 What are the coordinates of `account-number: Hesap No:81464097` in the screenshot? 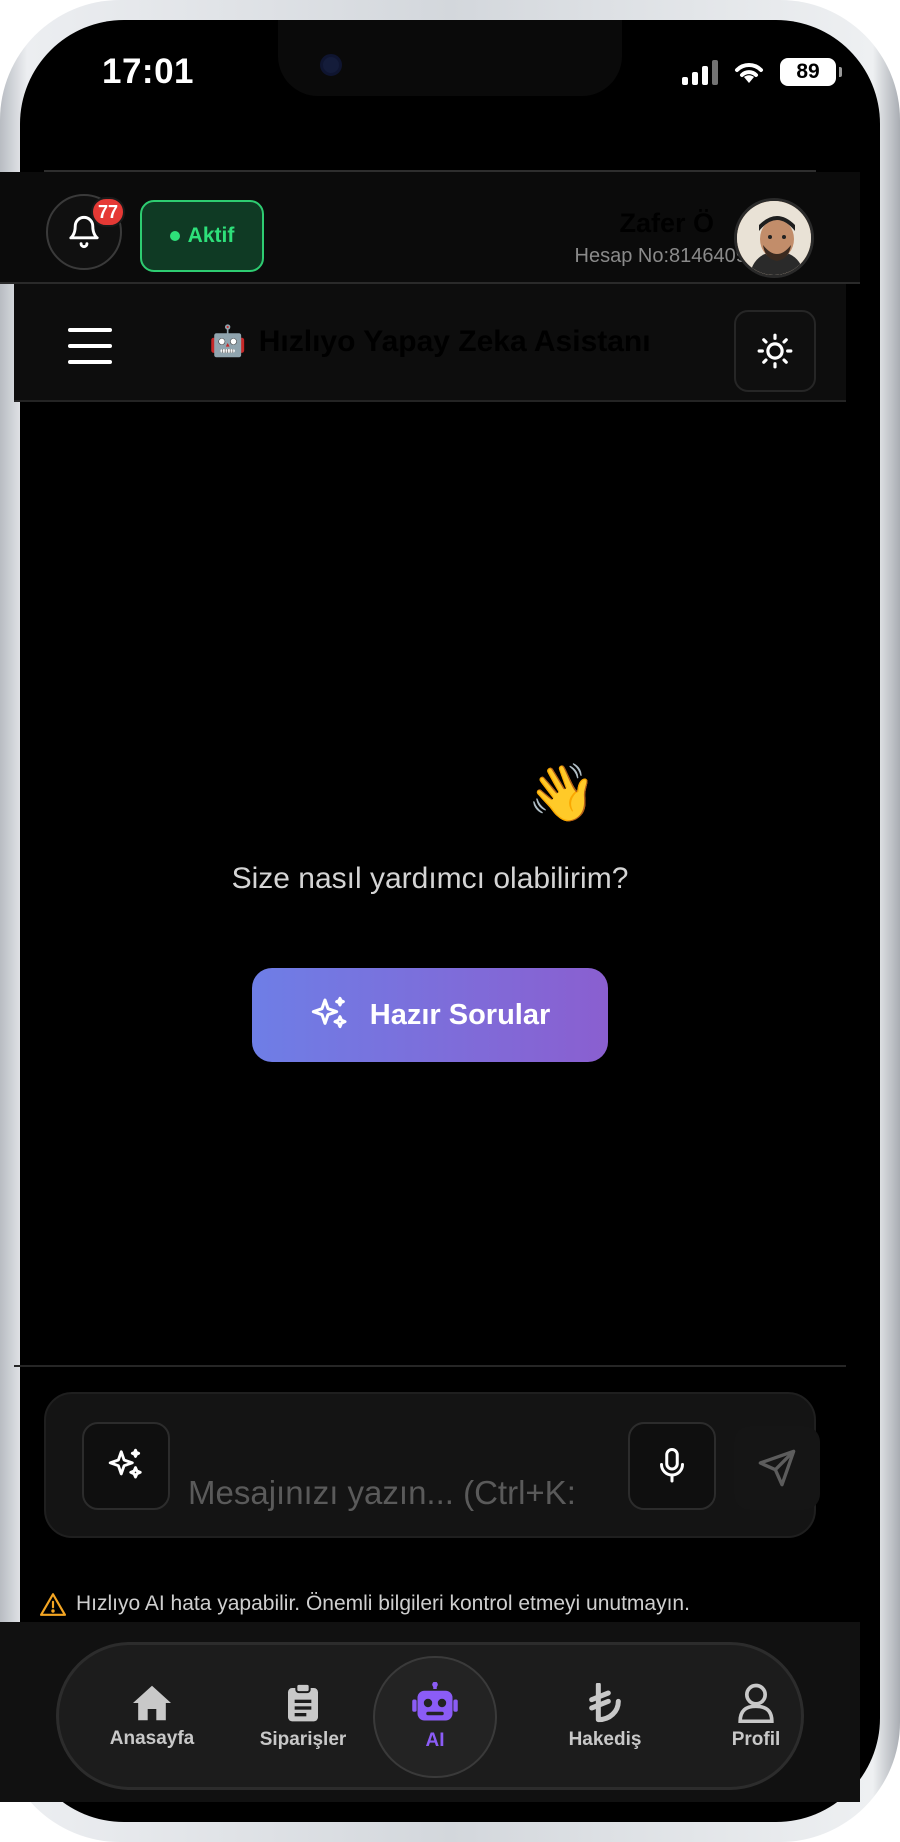 It's located at (666, 256).